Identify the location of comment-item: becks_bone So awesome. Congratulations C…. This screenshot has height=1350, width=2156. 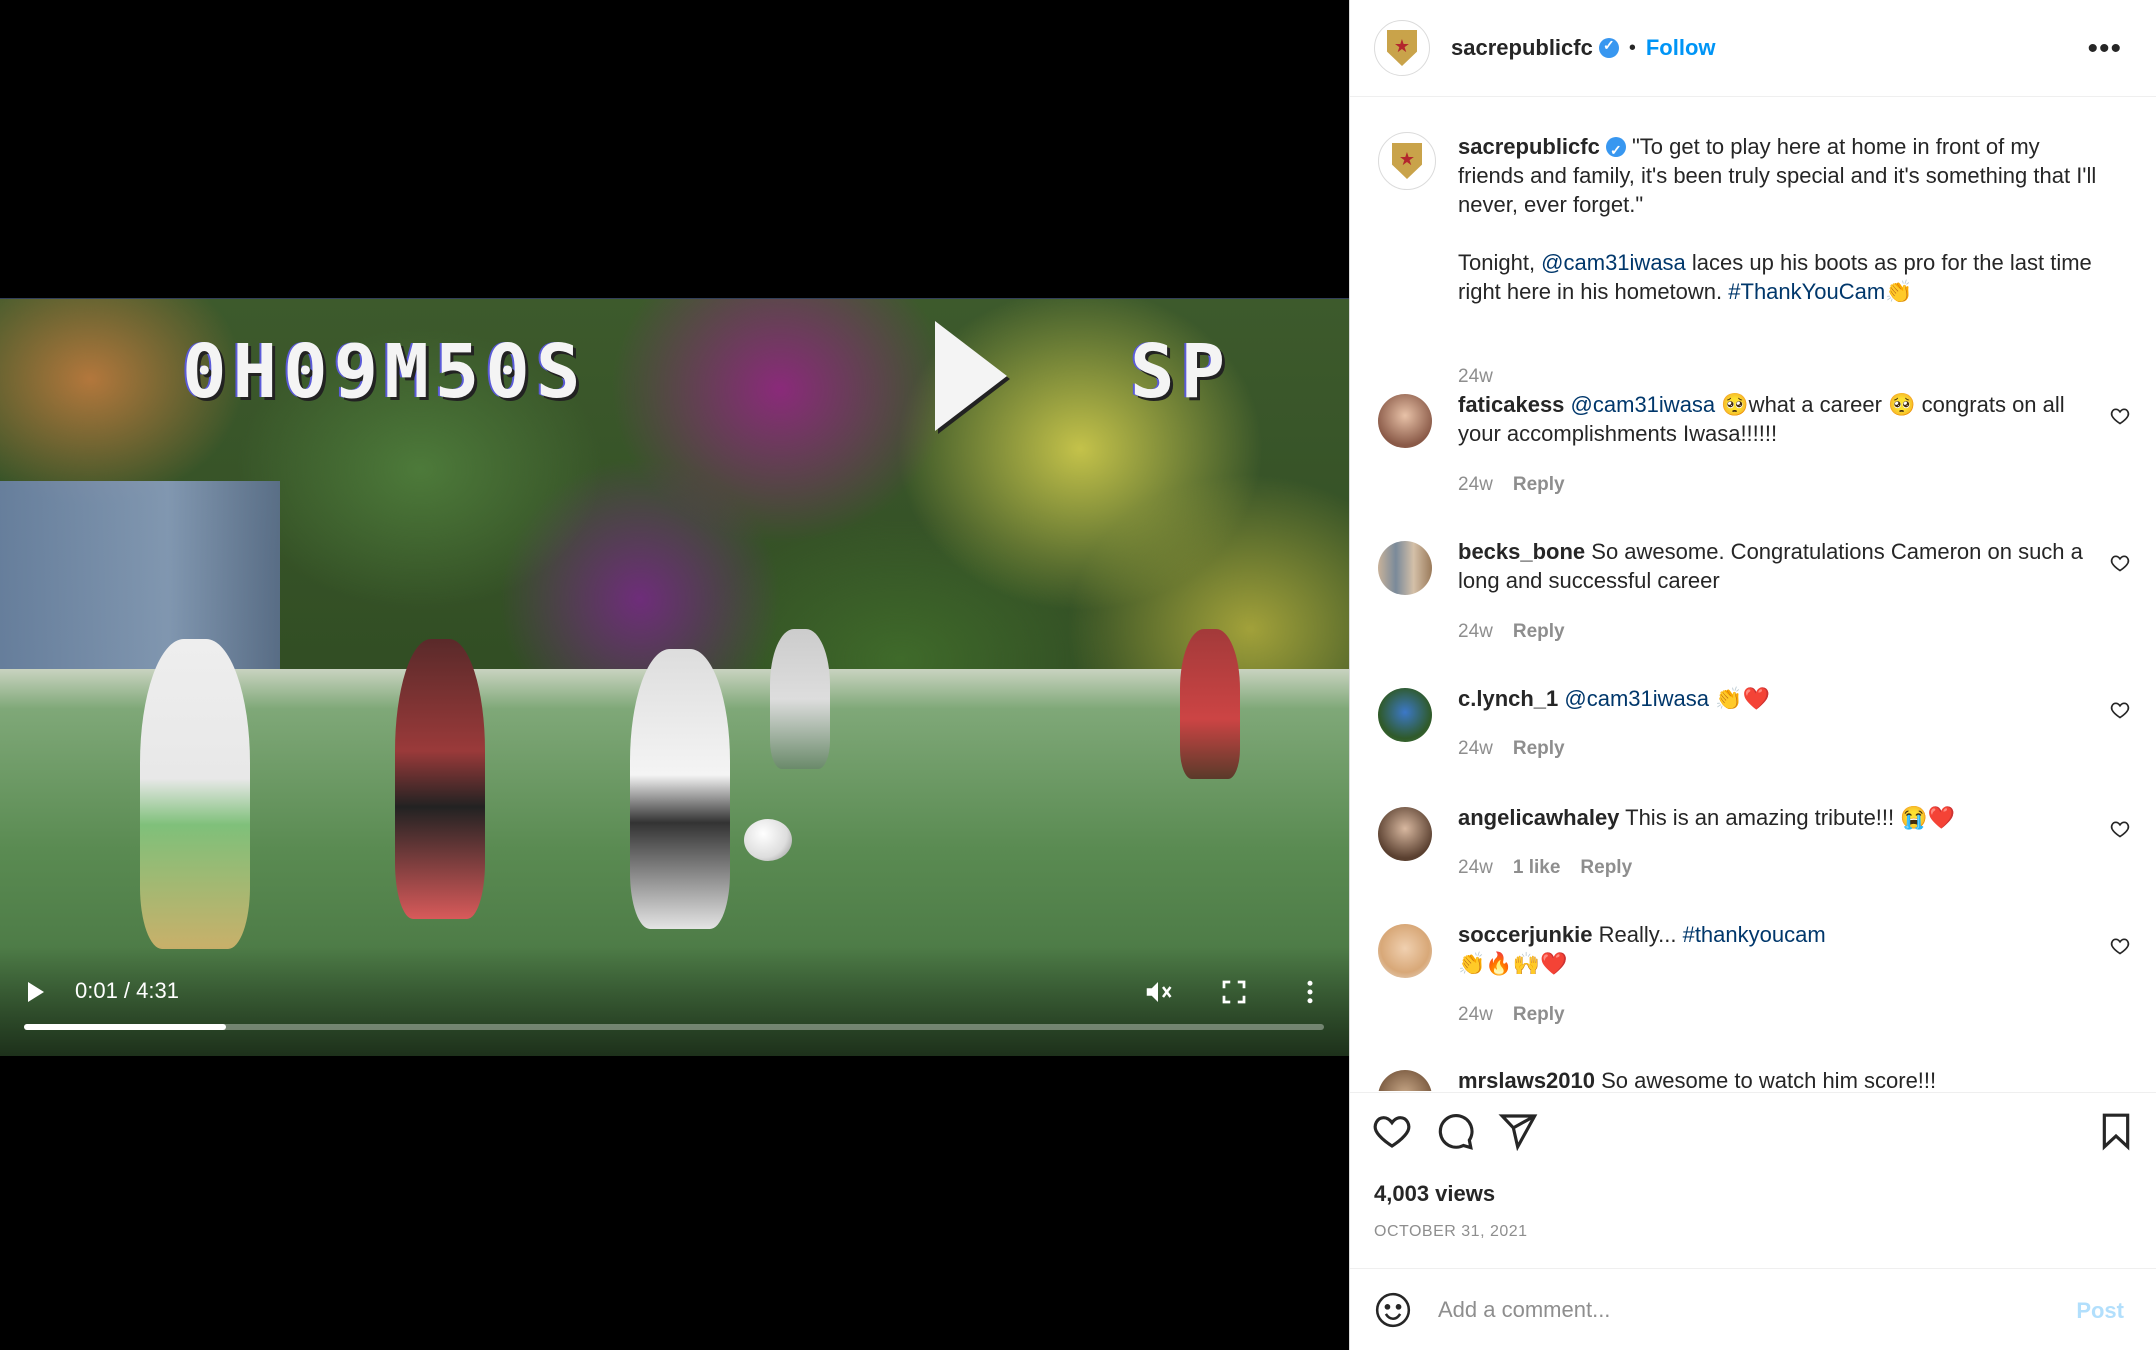
(1753, 591).